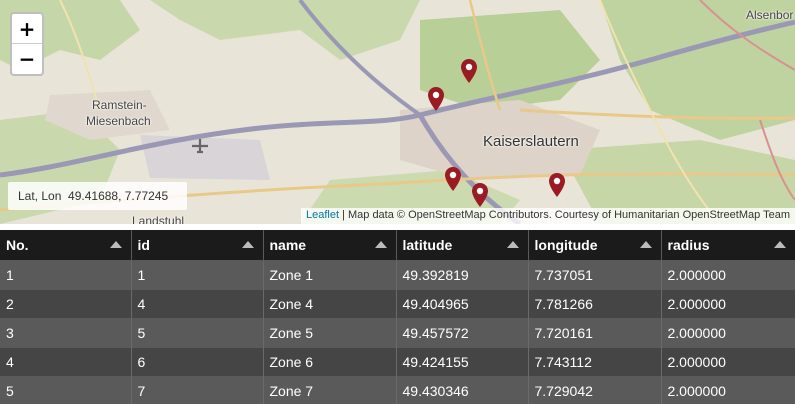 This screenshot has width=795, height=404. What do you see at coordinates (197, 245) in the screenshot?
I see `column-header-id: id` at bounding box center [197, 245].